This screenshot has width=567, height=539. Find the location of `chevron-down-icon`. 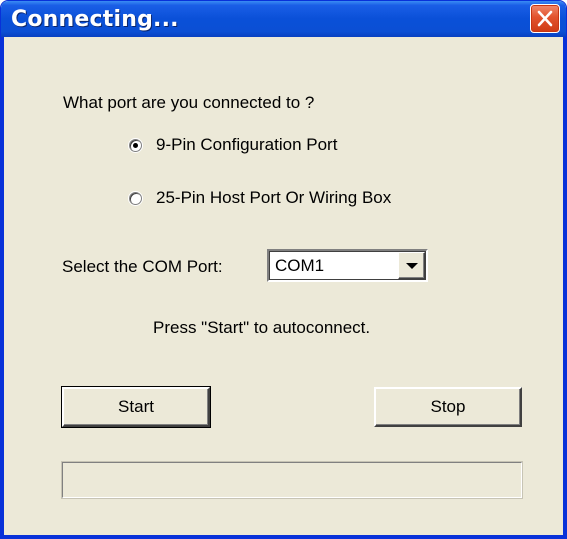

chevron-down-icon is located at coordinates (411, 265).